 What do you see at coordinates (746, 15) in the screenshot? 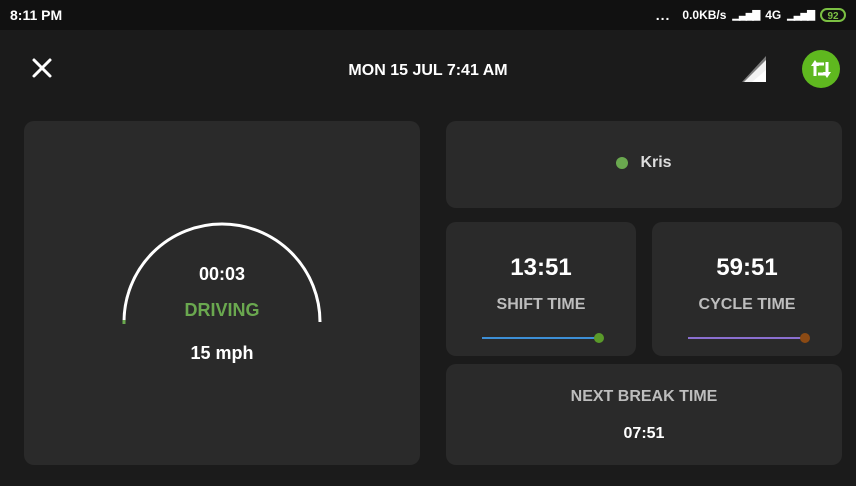
I see `signal-strength-icon: ▁▃▅▇` at bounding box center [746, 15].